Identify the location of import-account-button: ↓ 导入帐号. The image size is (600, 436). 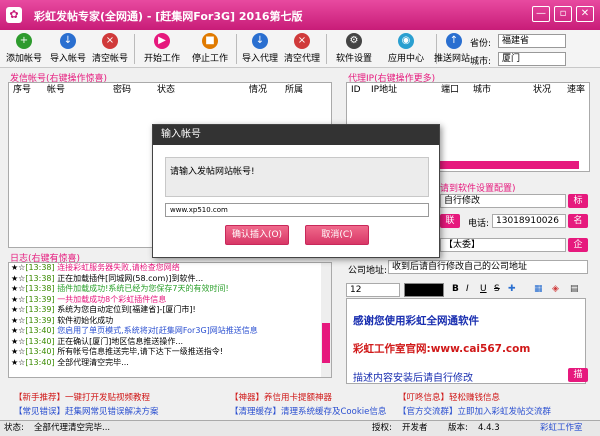
(68, 49).